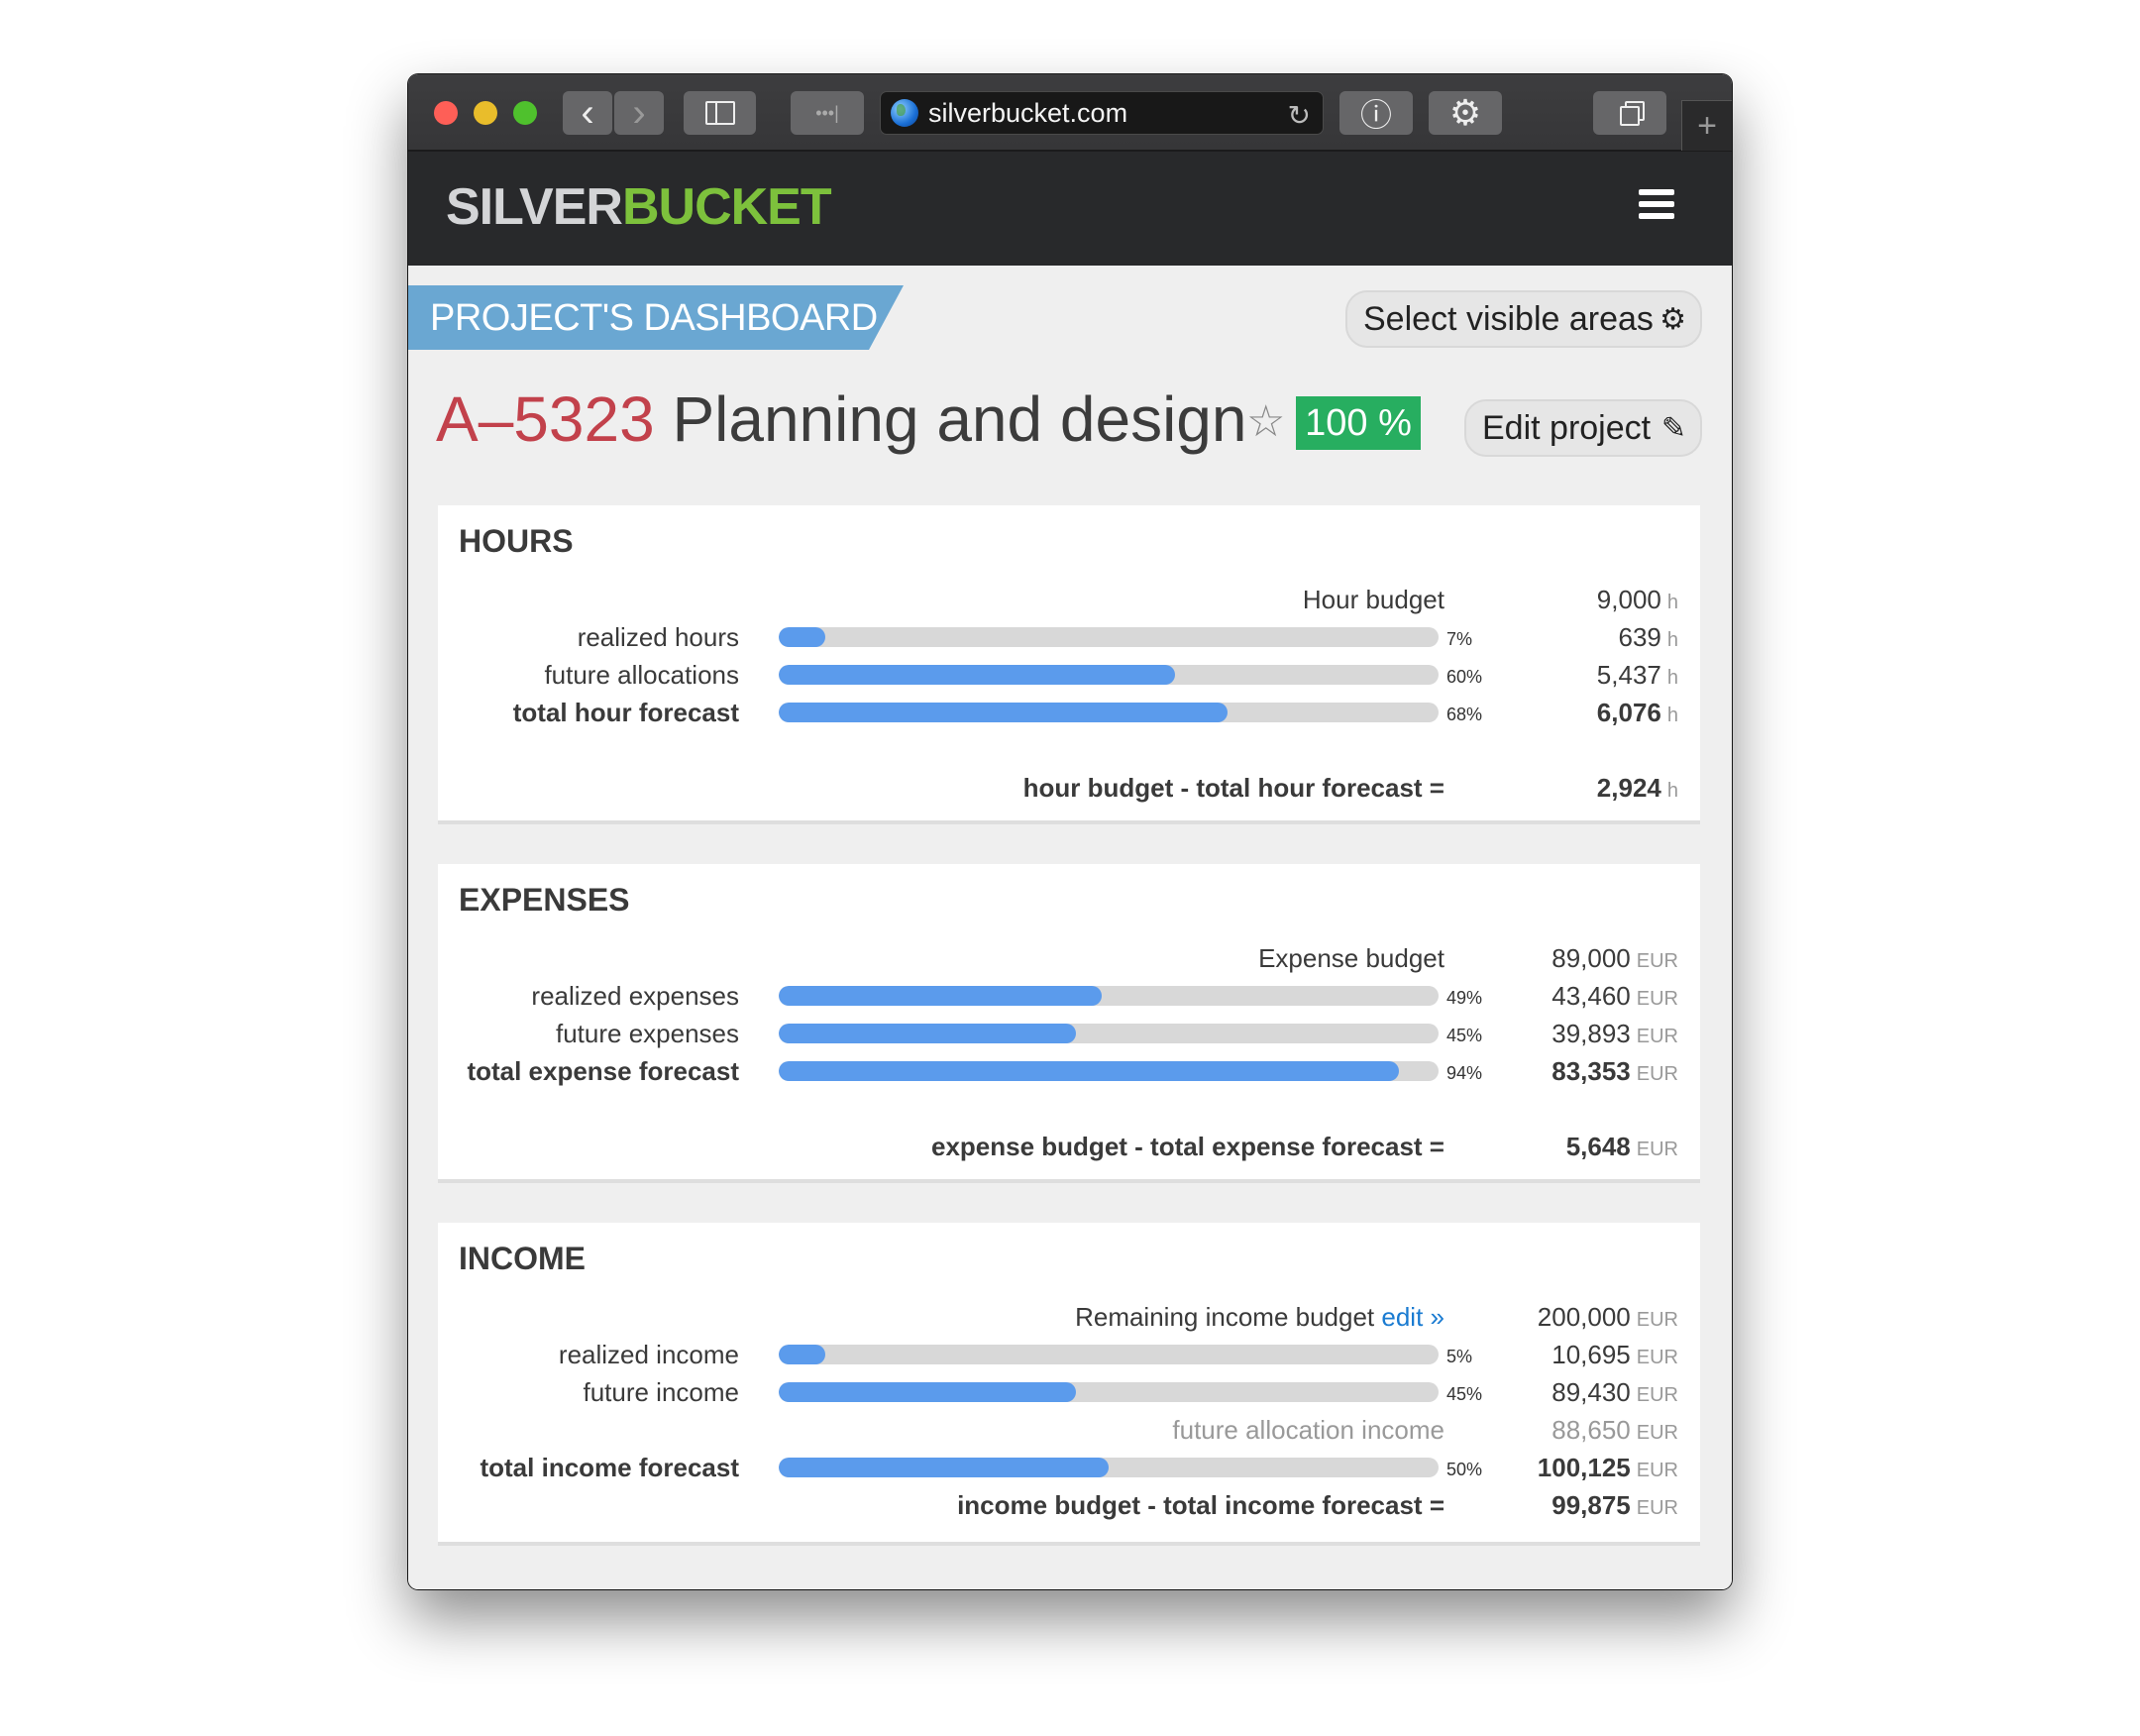 This screenshot has height=1736, width=2140. What do you see at coordinates (1630, 116) in the screenshot?
I see `tabs-icon` at bounding box center [1630, 116].